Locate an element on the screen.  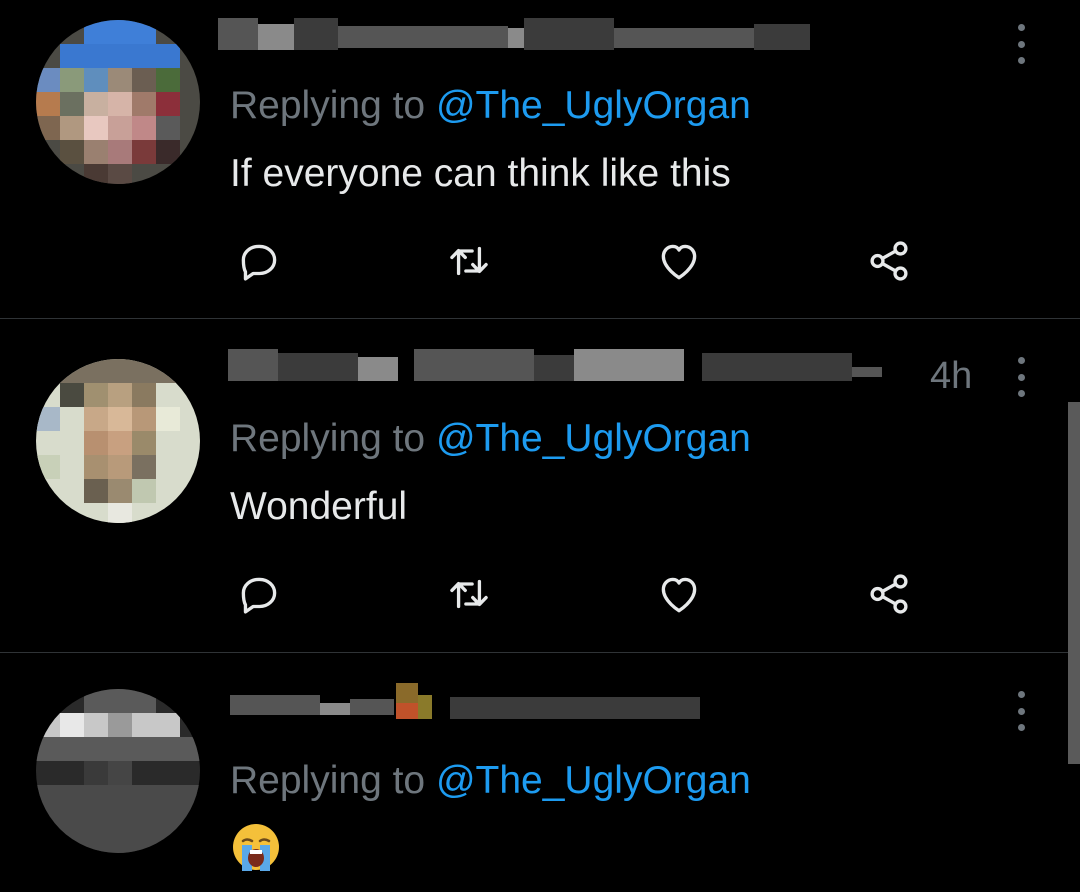
tweet-text: If everyone can think like this is located at coordinates (480, 173).